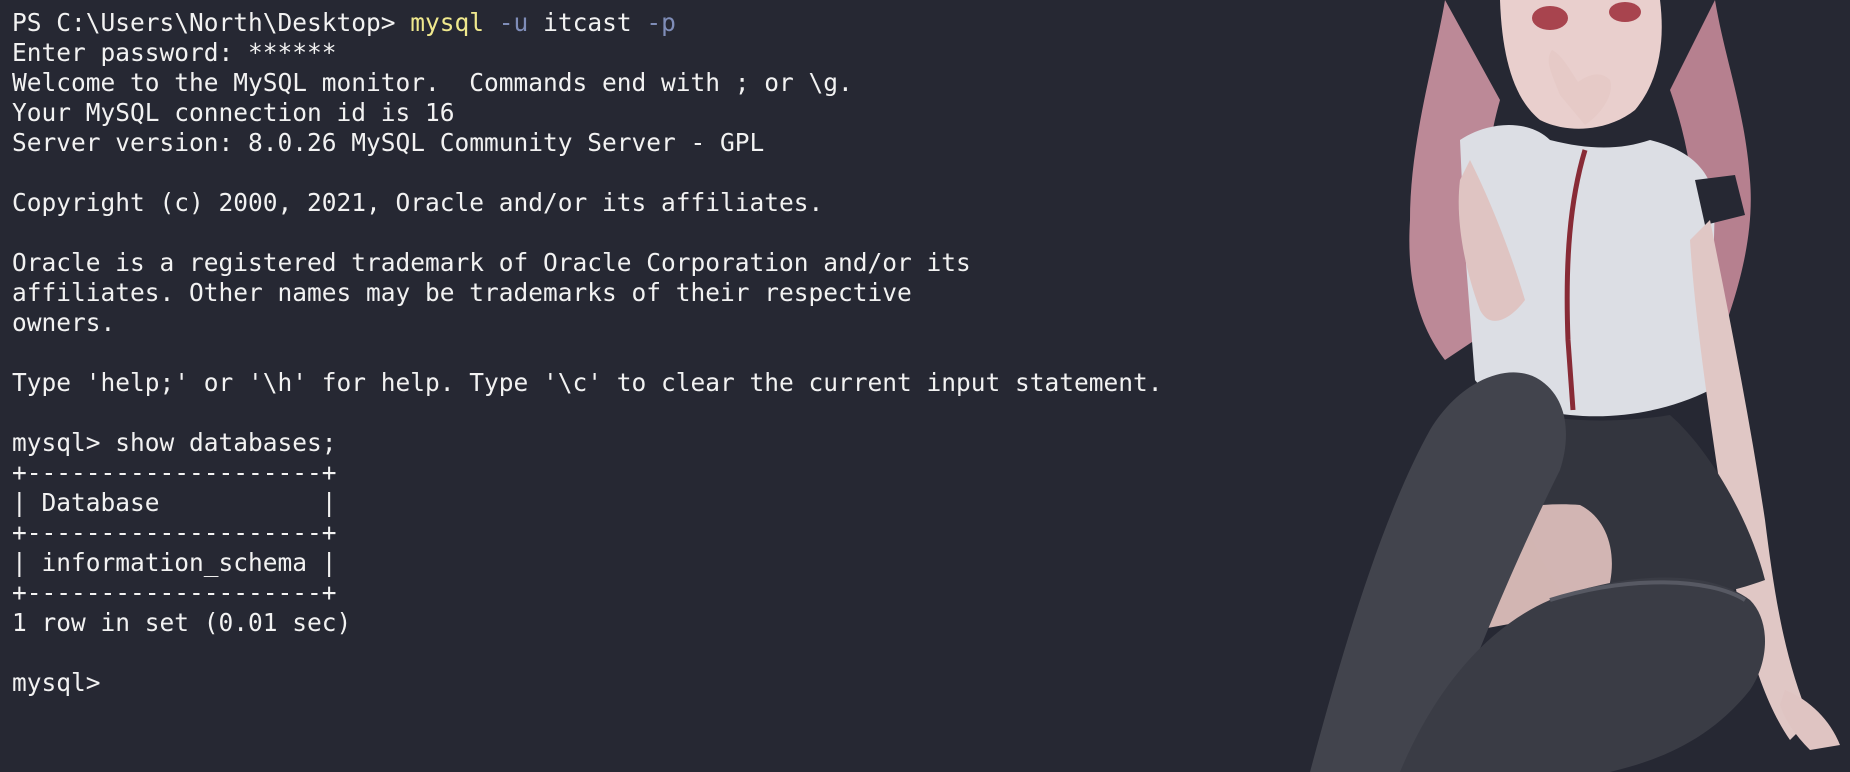 This screenshot has height=772, width=1850. I want to click on output-line: Enter password: ******, so click(174, 52).